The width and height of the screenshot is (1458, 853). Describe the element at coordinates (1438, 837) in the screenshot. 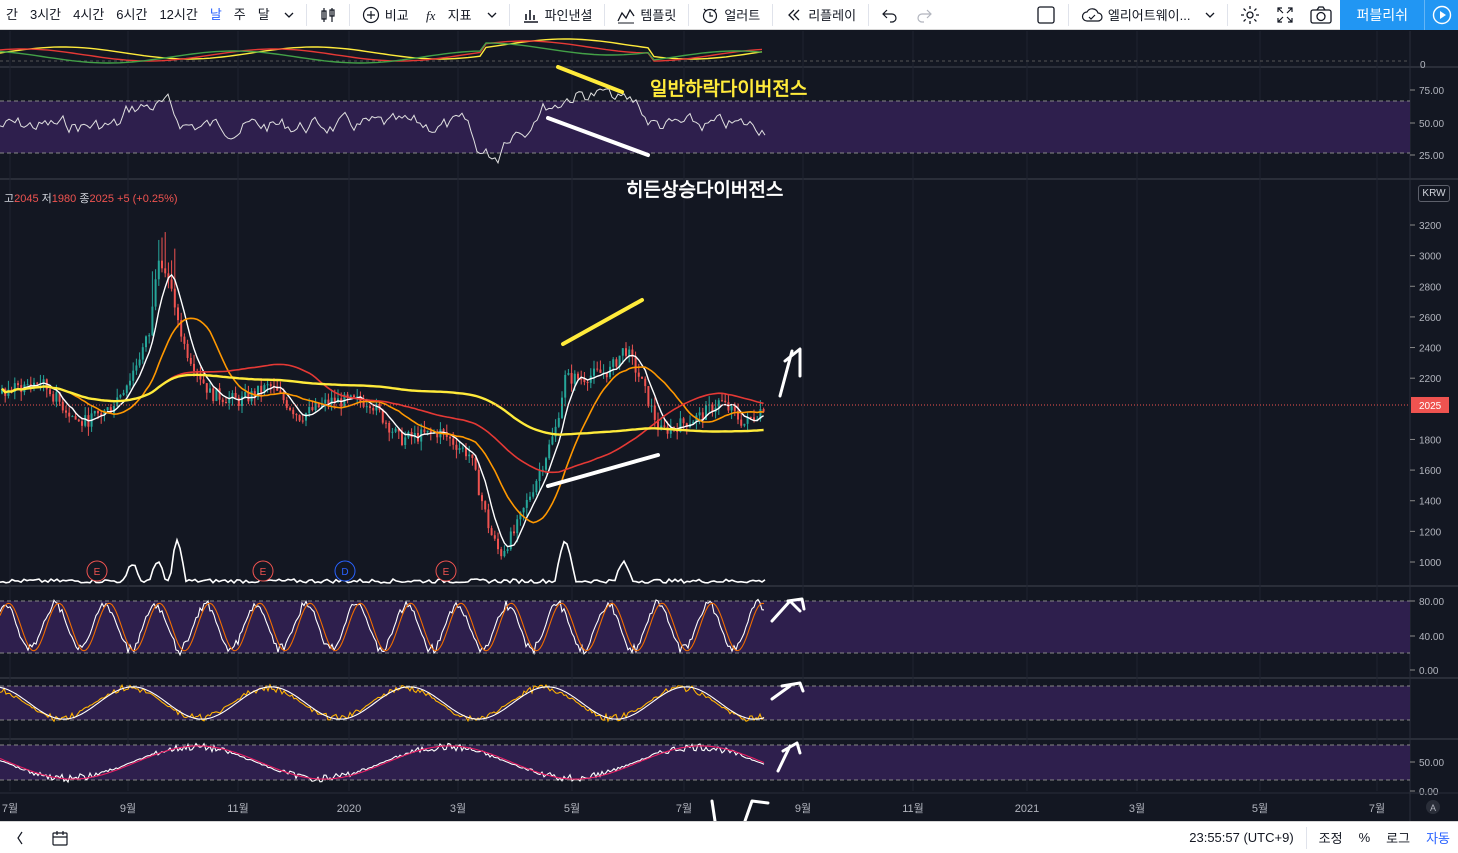

I see `auto-toggle: 자동` at that location.